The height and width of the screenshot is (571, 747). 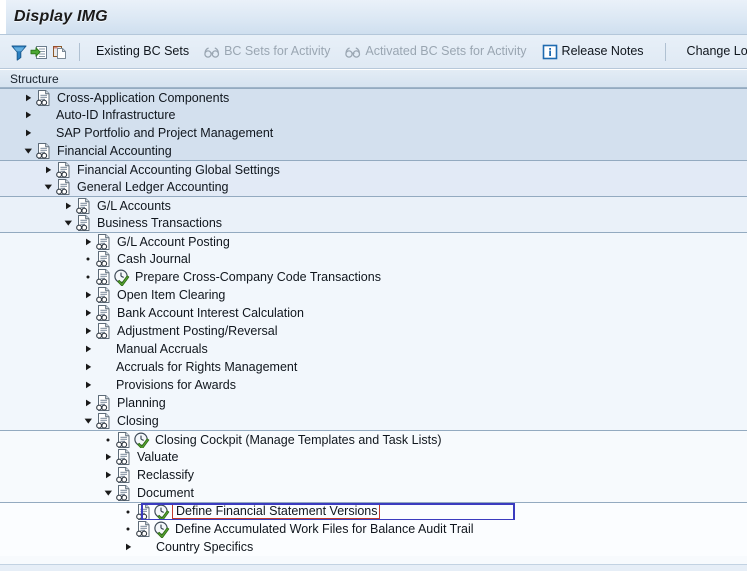 I want to click on tree-row: Planning, so click(x=373, y=403).